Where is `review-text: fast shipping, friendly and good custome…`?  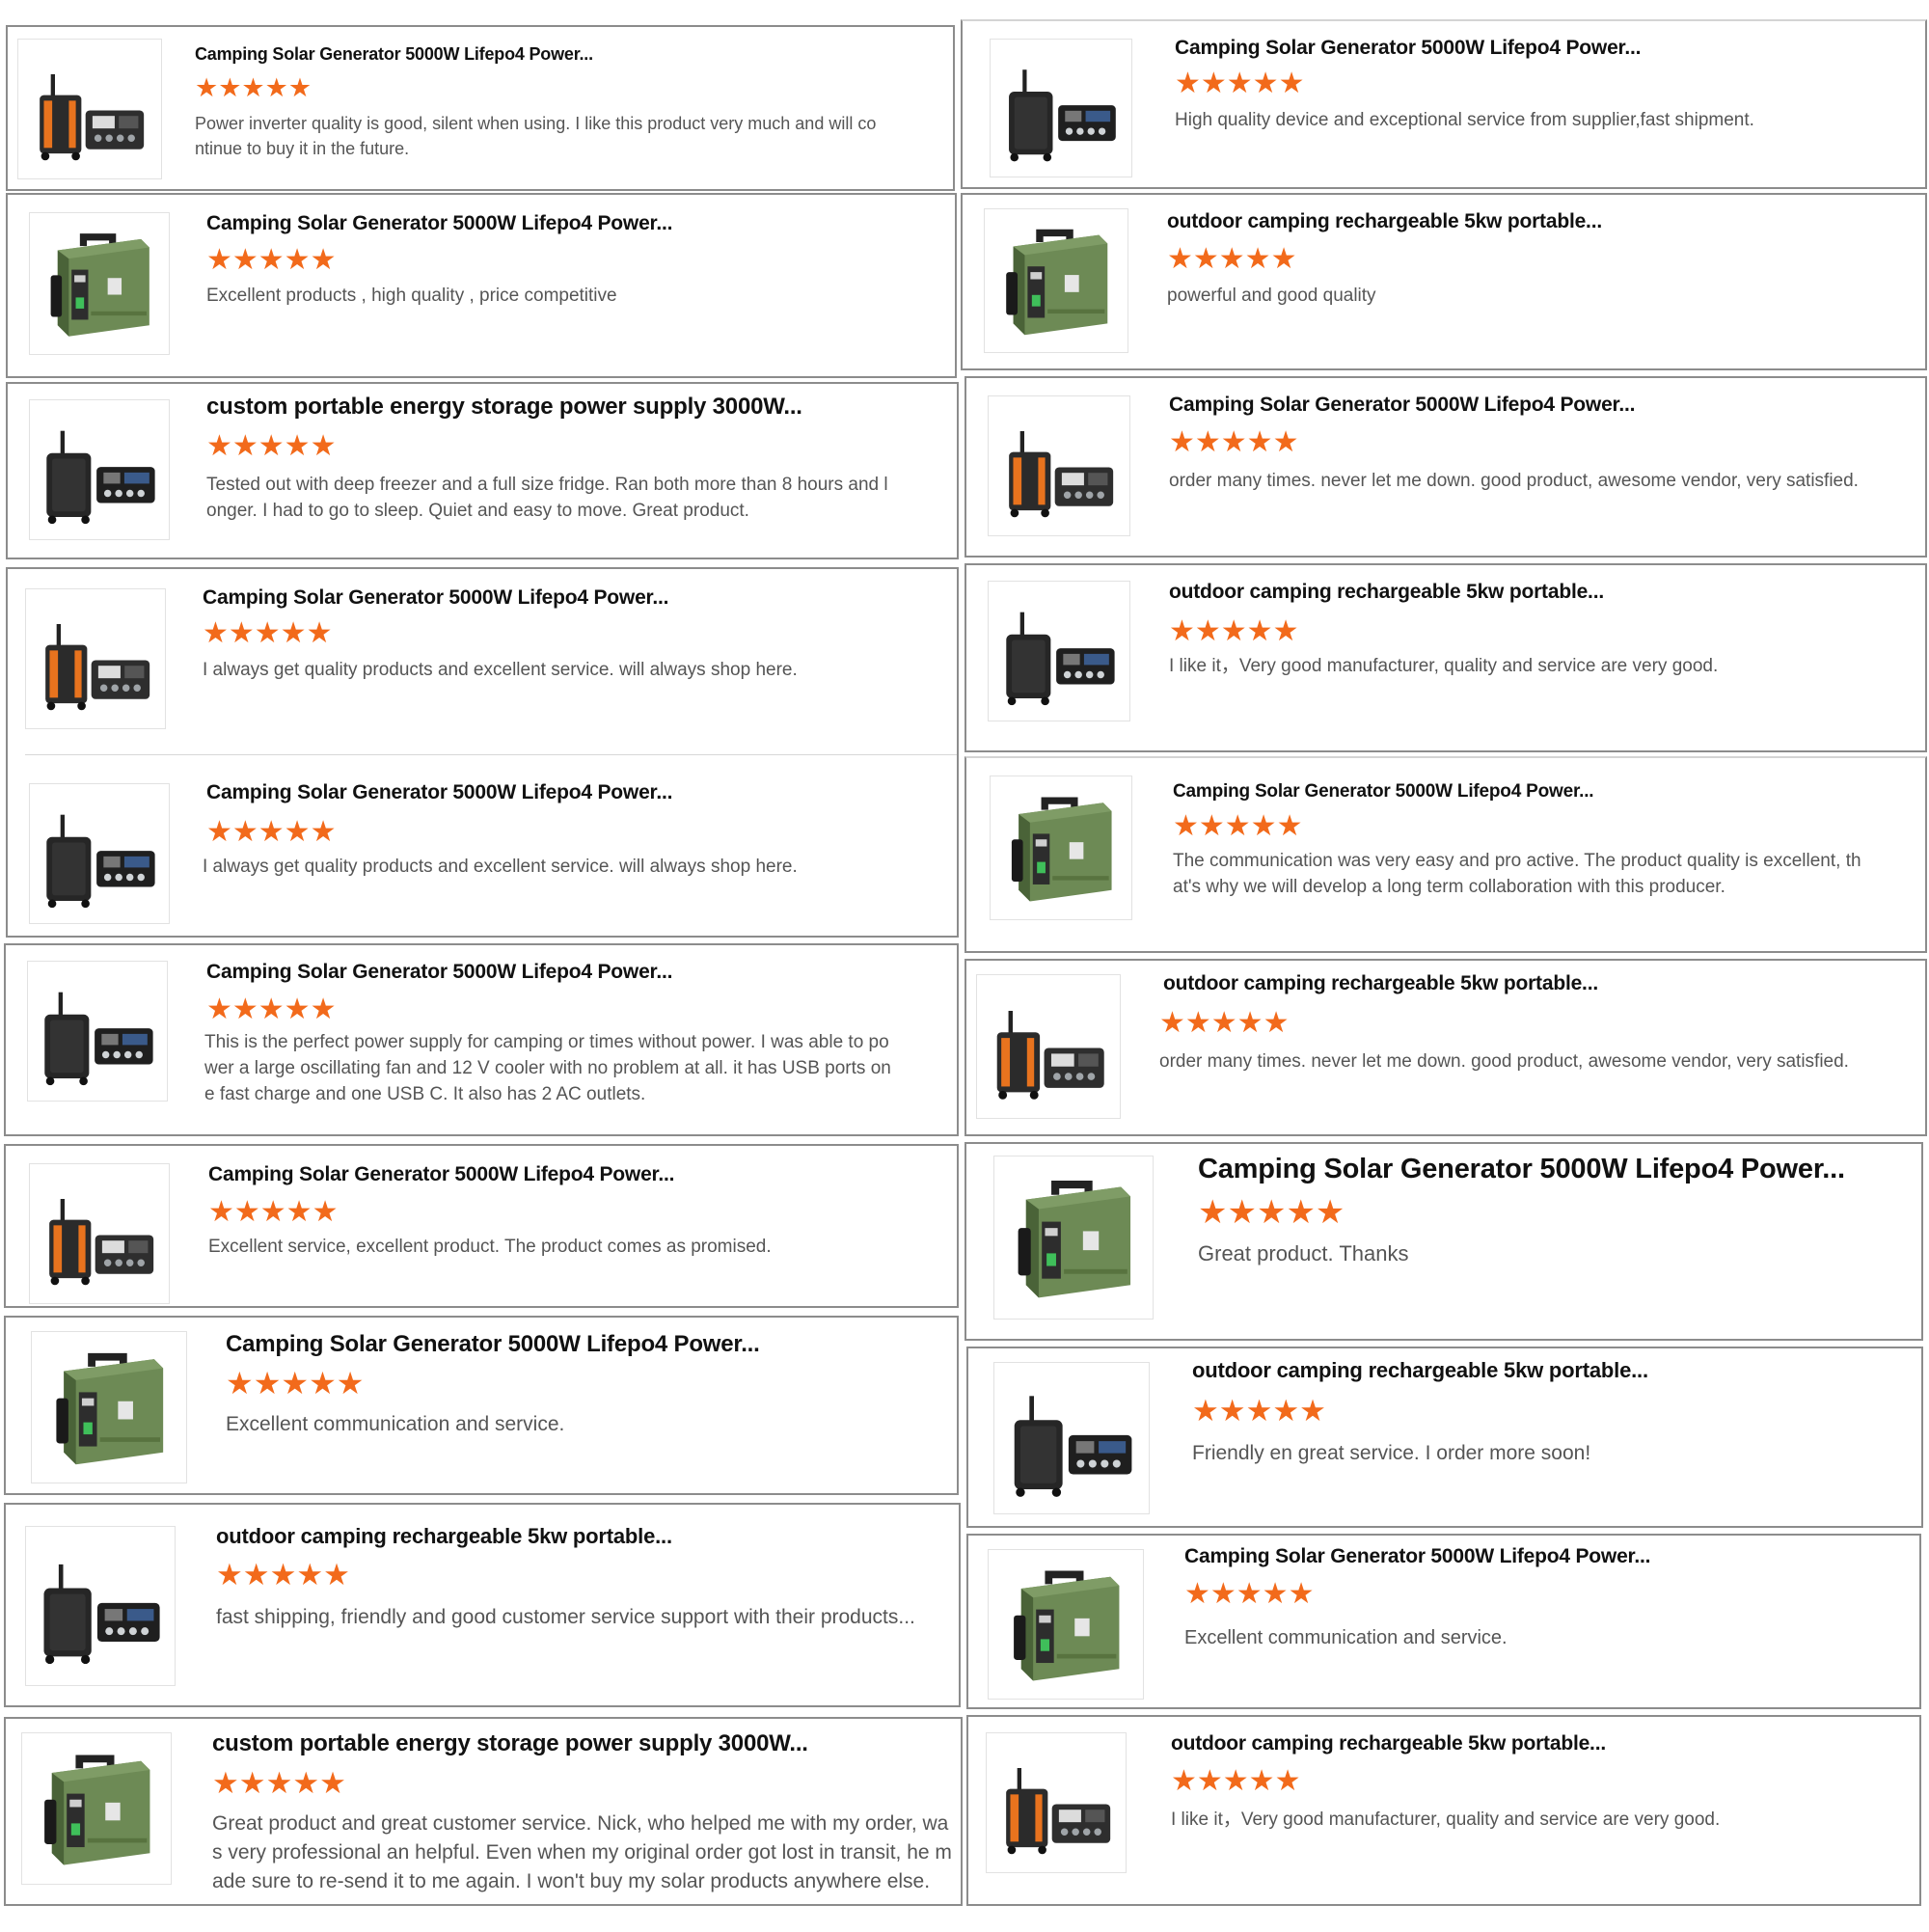 review-text: fast shipping, friendly and good custome… is located at coordinates (566, 1617).